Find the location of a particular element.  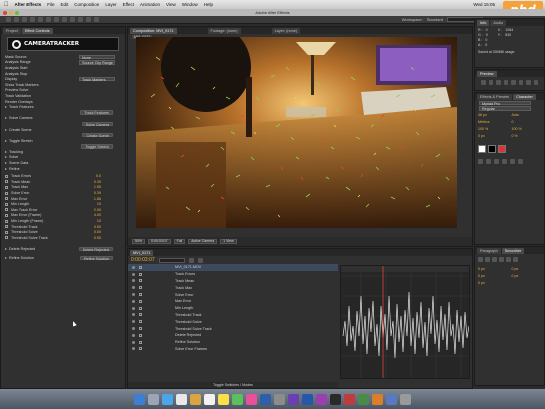

character-value-field: 100 % is located at coordinates (527, 129).